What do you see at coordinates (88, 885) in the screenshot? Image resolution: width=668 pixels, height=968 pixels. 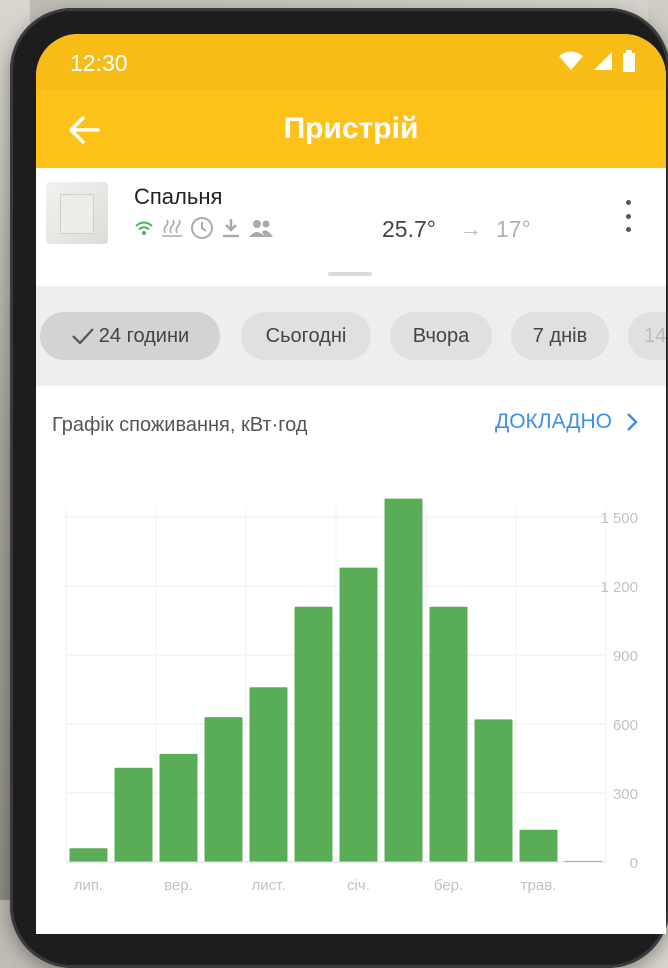 I see `x-tick-label: лип.` at bounding box center [88, 885].